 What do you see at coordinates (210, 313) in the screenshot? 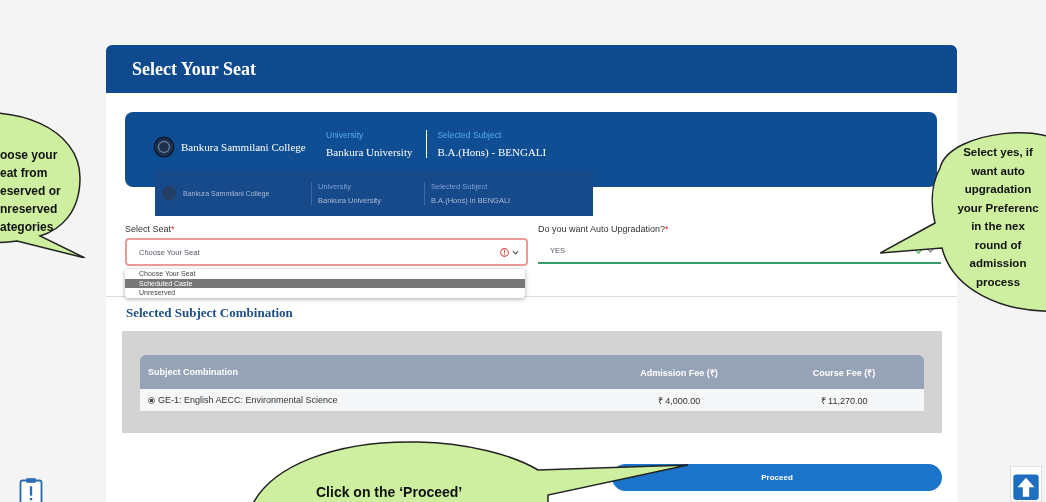
I see `section-title: Selected Subject Combination` at bounding box center [210, 313].